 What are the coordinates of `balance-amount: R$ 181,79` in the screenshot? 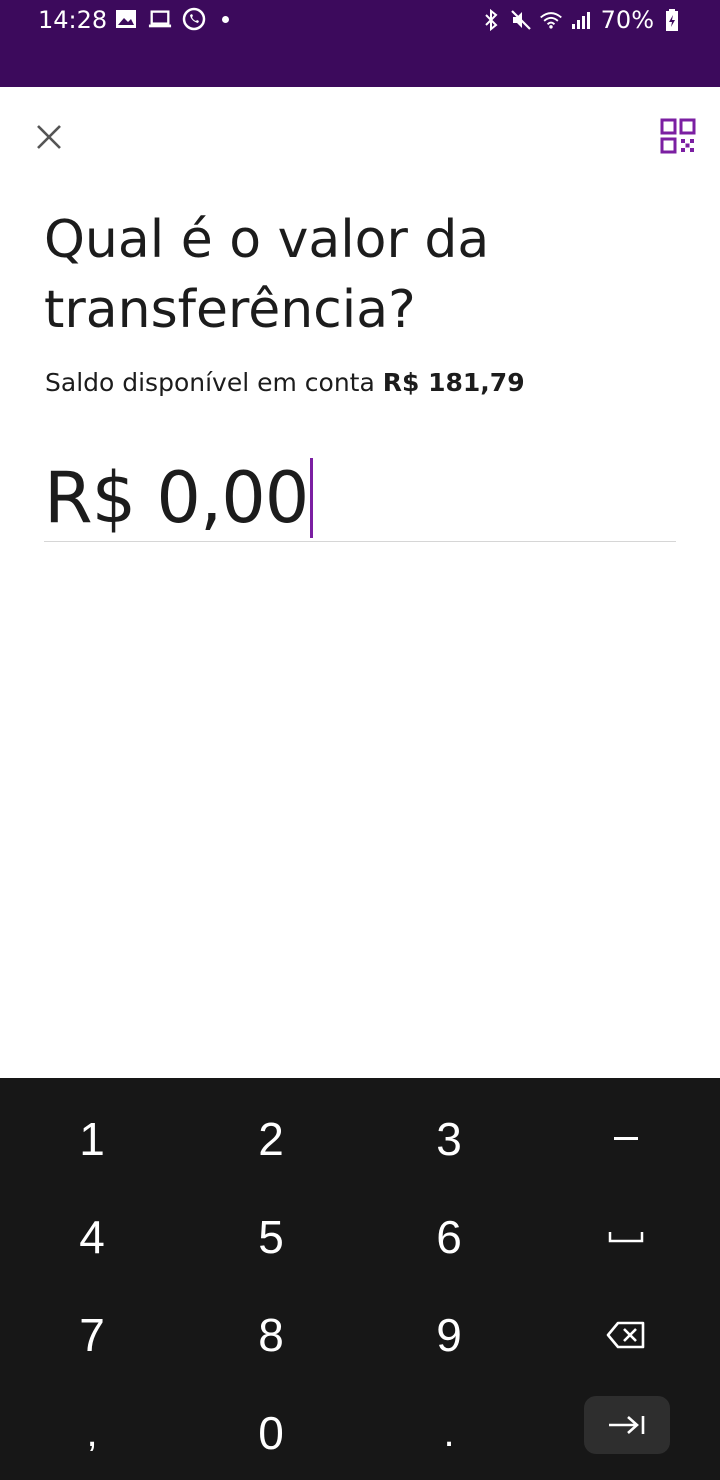 It's located at (453, 382).